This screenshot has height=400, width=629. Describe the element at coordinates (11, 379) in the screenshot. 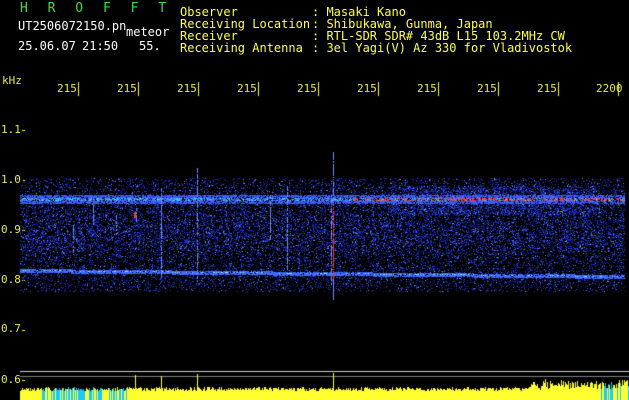

I see `freq-tick: 0.6` at that location.